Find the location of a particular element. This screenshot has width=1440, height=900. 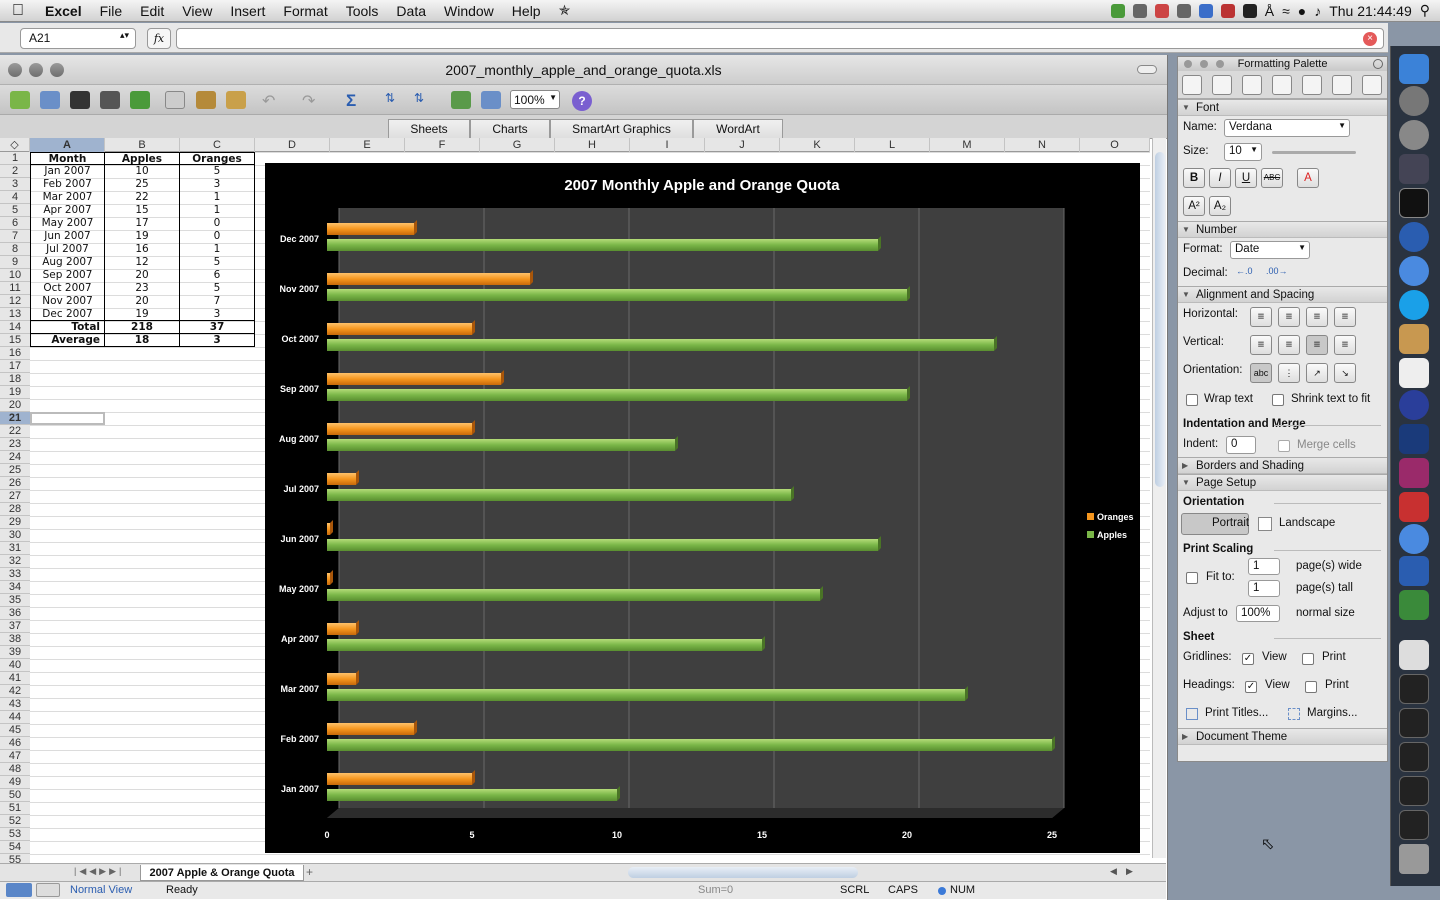

menu-window: Window is located at coordinates (469, 11).